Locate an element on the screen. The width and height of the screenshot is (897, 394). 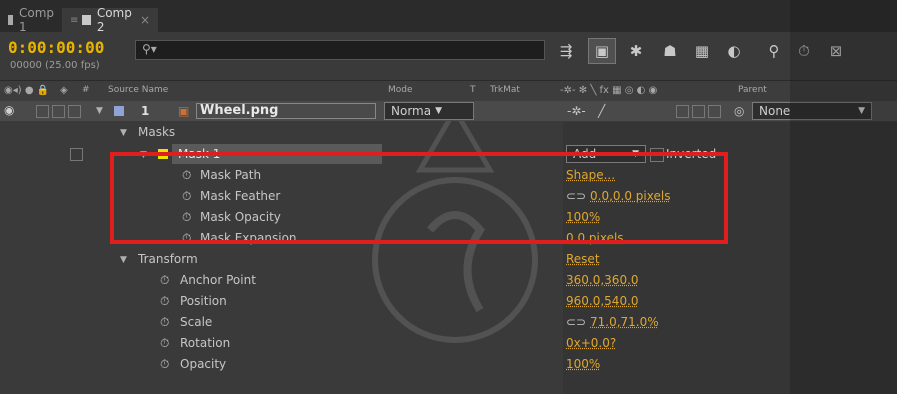
mask-lock-toggle is located at coordinates (76, 154).